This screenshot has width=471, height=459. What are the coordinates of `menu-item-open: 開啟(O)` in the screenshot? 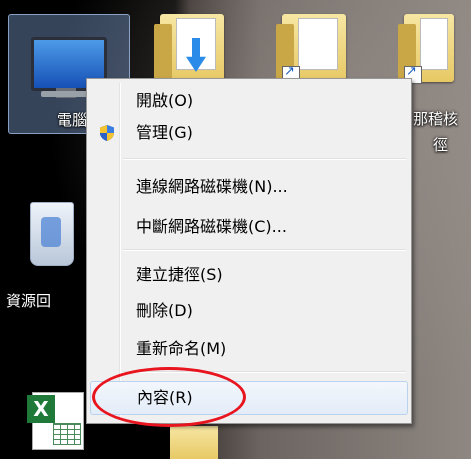 It's located at (249, 101).